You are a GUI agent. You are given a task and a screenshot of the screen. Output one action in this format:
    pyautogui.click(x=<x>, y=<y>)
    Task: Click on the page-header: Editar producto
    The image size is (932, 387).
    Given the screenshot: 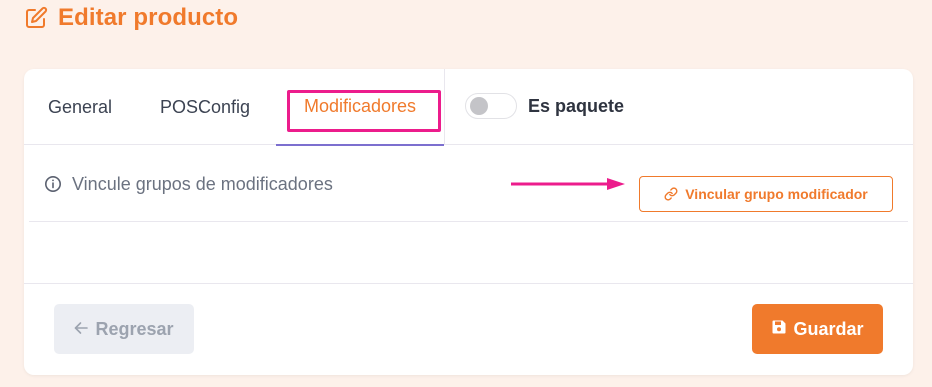 What is the action you would take?
    pyautogui.click(x=131, y=18)
    